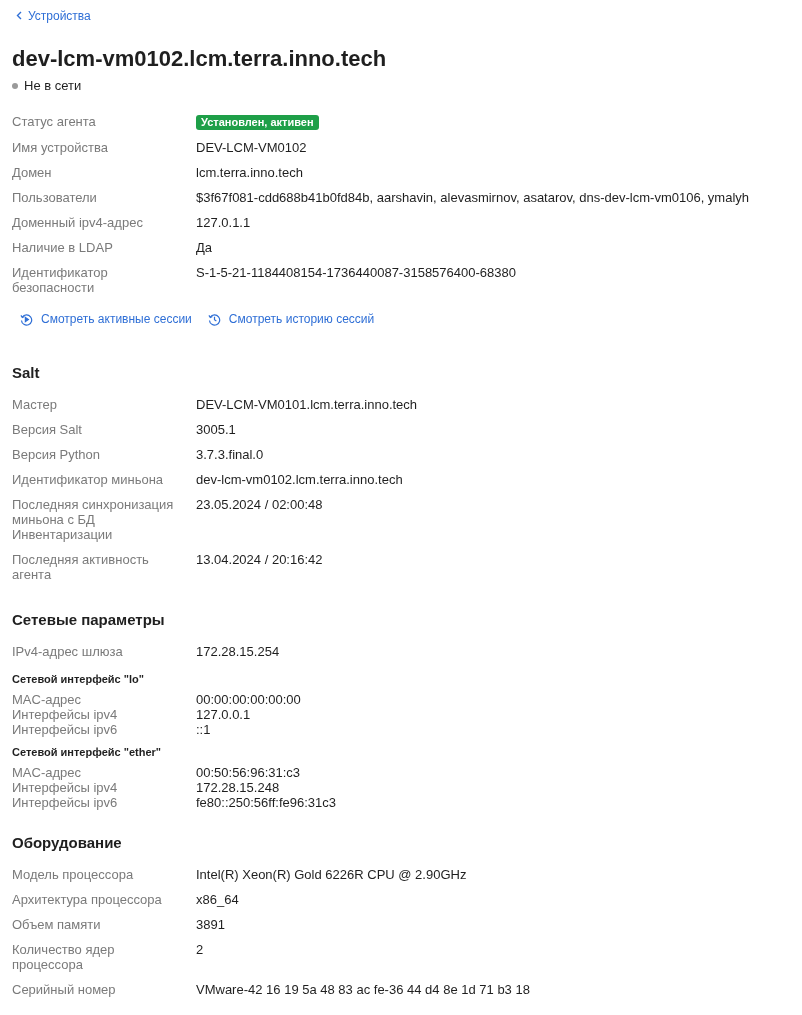 The height and width of the screenshot is (1015, 802). I want to click on field-label: Объем памяти, so click(57, 924).